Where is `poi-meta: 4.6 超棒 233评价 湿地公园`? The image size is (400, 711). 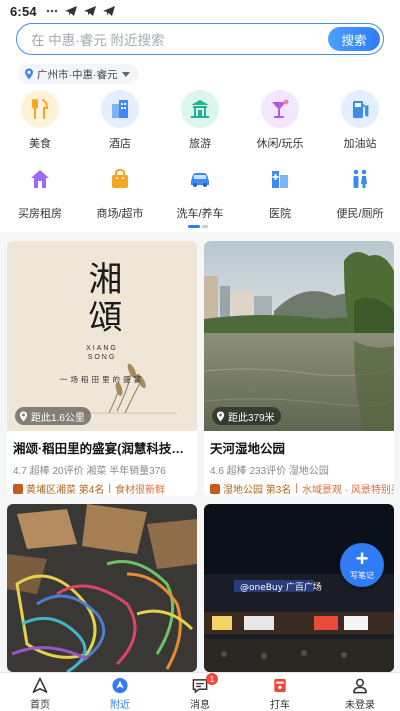 poi-meta: 4.6 超棒 233评价 湿地公园 is located at coordinates (269, 471).